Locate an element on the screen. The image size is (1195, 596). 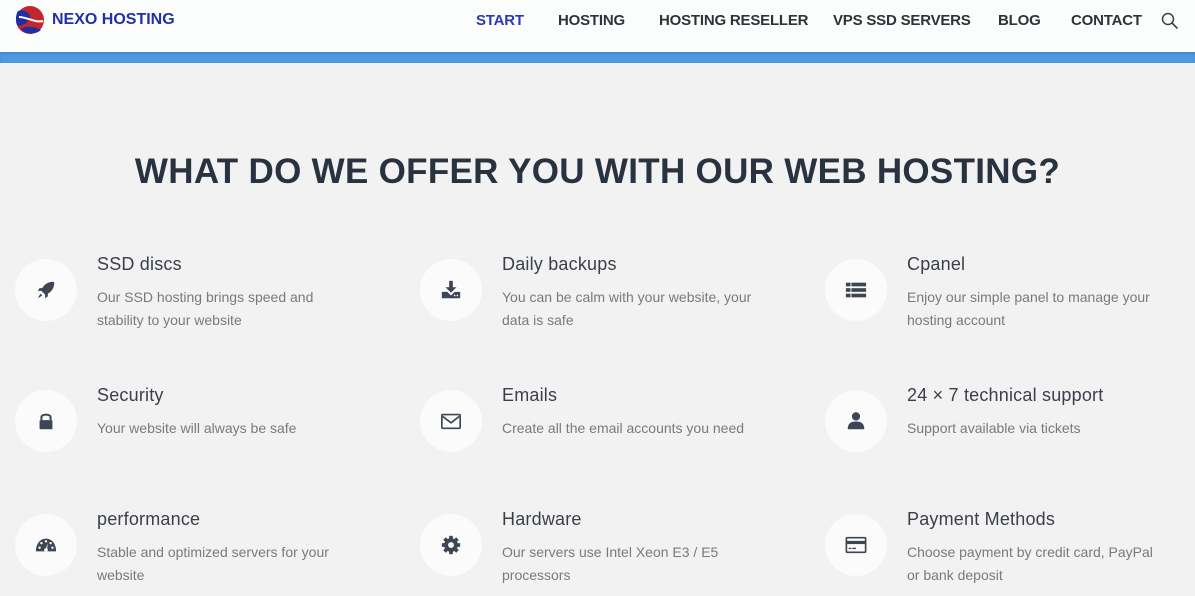
nav-hosting: HOSTING is located at coordinates (591, 20).